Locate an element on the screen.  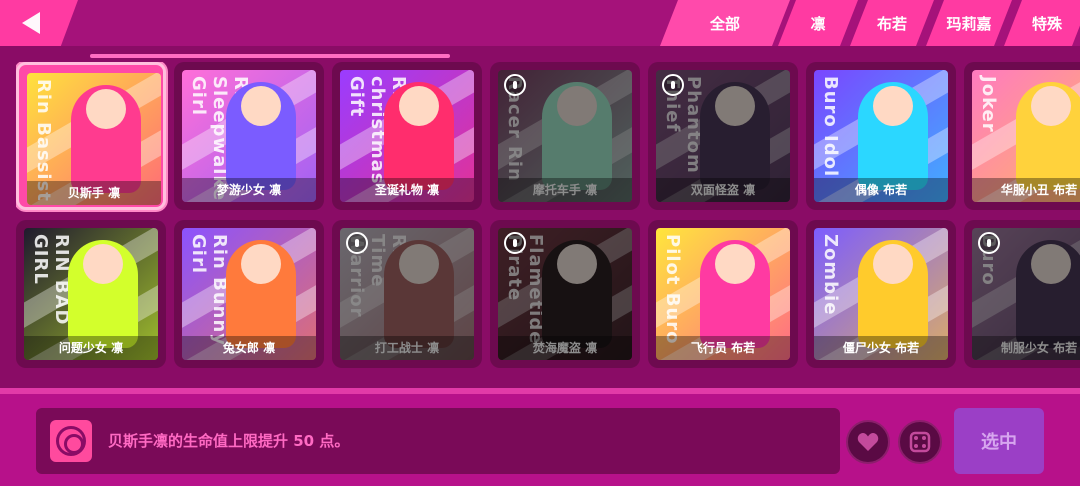
character-name: 贝斯手 凛 is located at coordinates (94, 193).